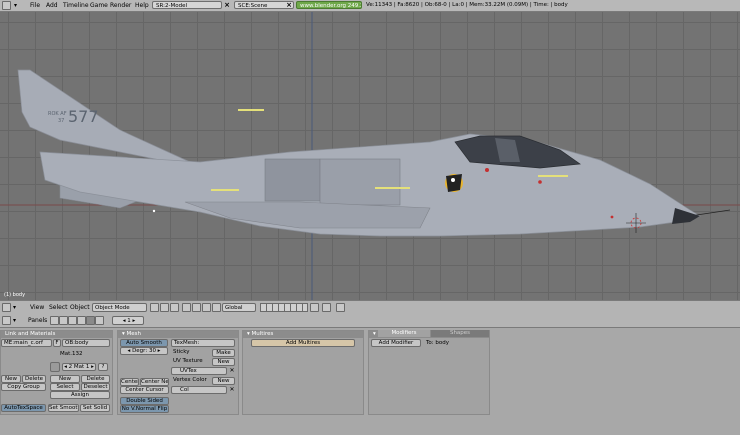 Image resolution: width=740 pixels, height=435 pixels. What do you see at coordinates (199, 371) in the screenshot?
I see `uvtex-layer-field: UVTex` at bounding box center [199, 371].